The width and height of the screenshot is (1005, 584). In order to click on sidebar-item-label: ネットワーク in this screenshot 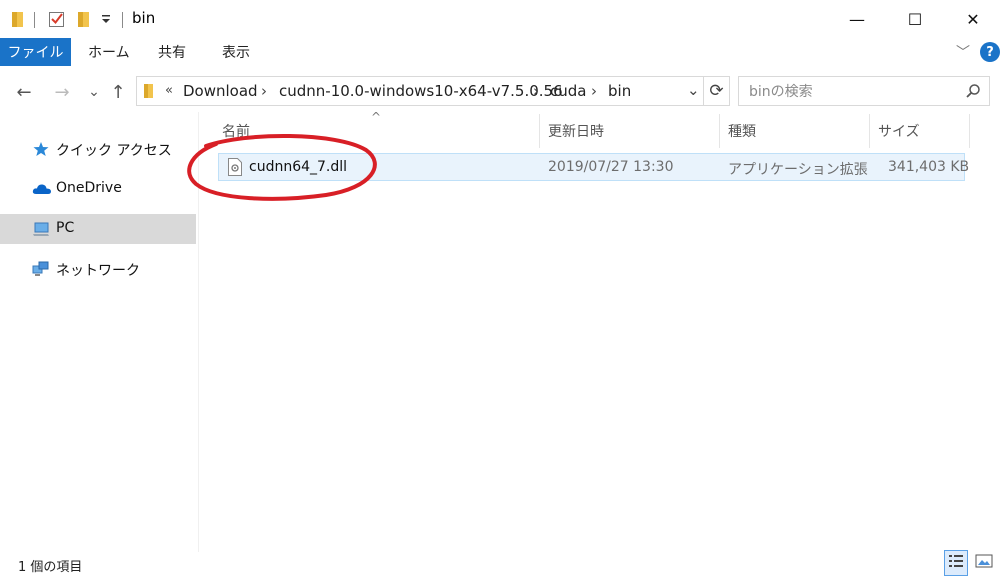, I will do `click(98, 271)`.